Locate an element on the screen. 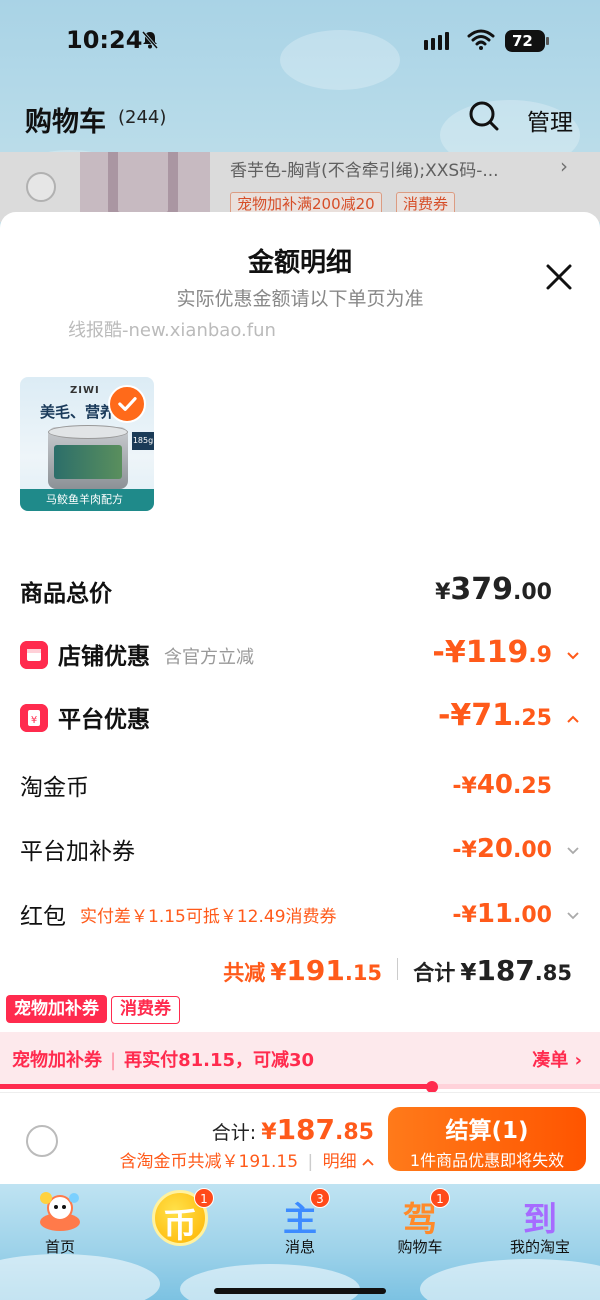  tab-my-taobao: 到 我的淘宝 is located at coordinates (540, 1242).